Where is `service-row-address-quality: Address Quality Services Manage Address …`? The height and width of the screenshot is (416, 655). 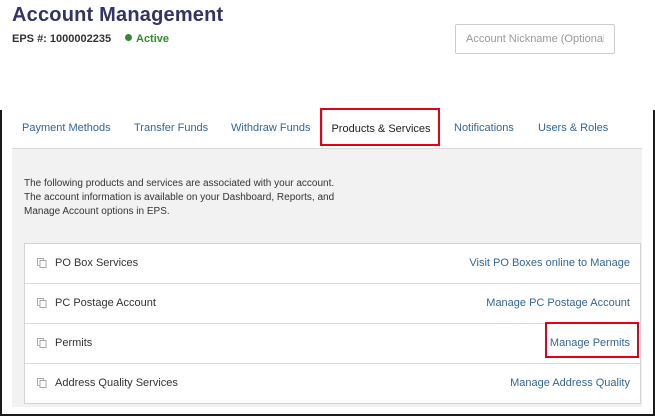 service-row-address-quality: Address Quality Services Manage Address … is located at coordinates (332, 383).